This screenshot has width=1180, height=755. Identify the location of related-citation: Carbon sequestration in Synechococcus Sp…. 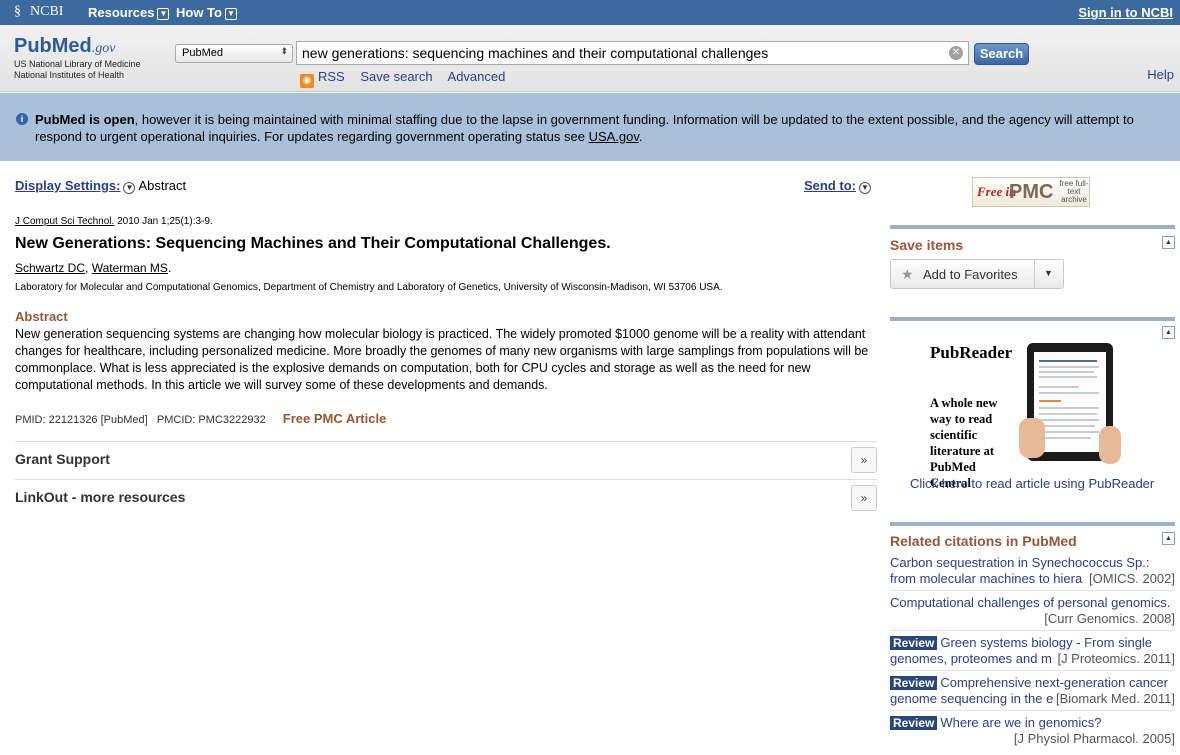
(1032, 571).